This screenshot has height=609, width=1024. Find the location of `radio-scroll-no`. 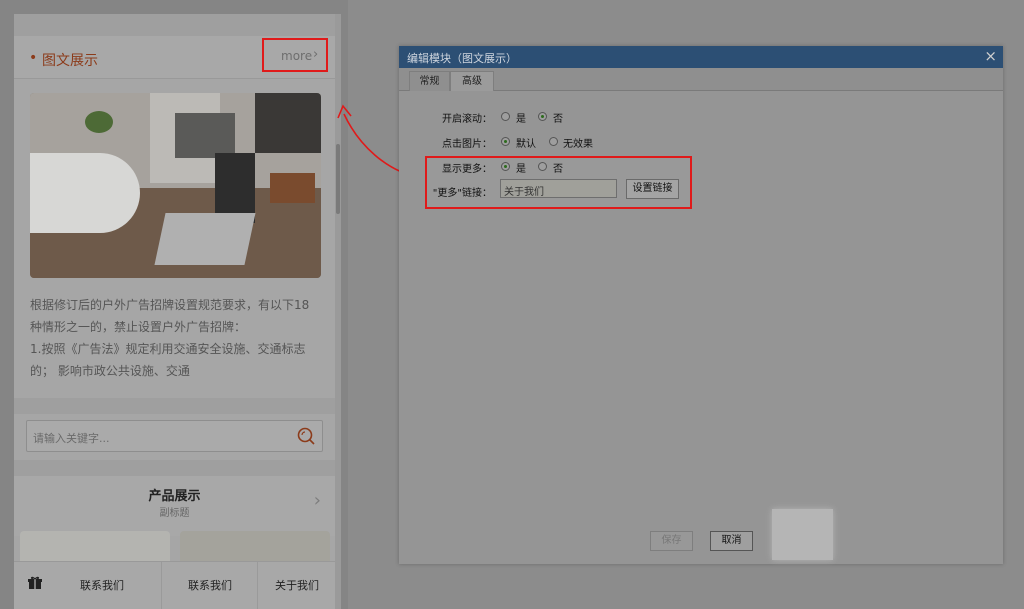

radio-scroll-no is located at coordinates (542, 116).